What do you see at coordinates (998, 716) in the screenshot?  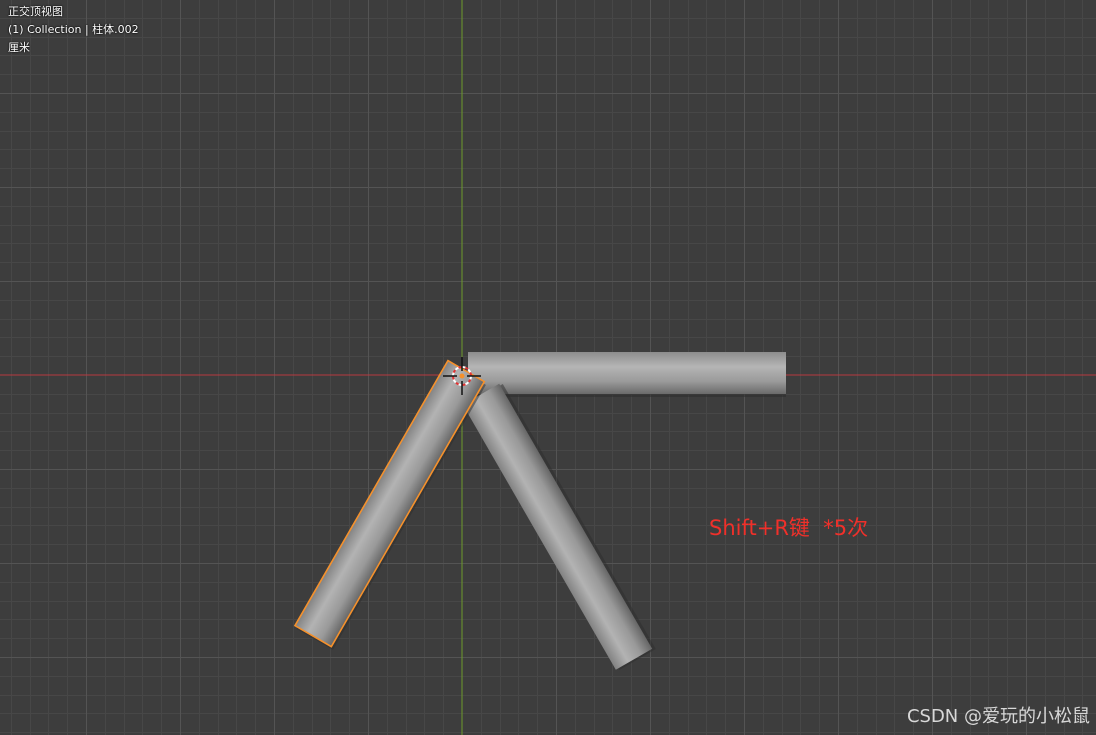 I see `csdn-watermark: CSDN @爱玩的小松鼠` at bounding box center [998, 716].